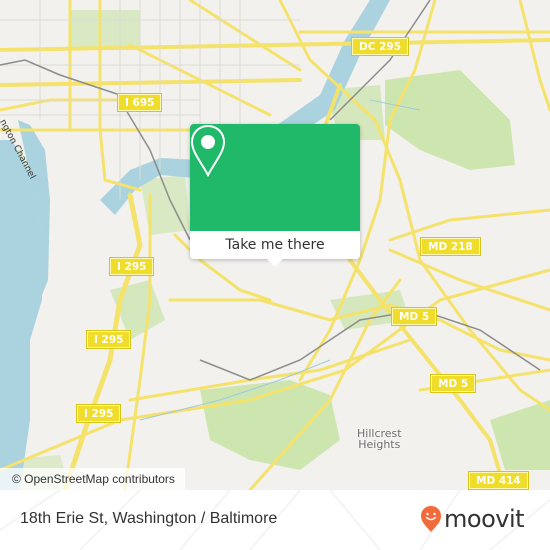  Describe the element at coordinates (139, 102) in the screenshot. I see `road-shield-i695: I 695` at that location.